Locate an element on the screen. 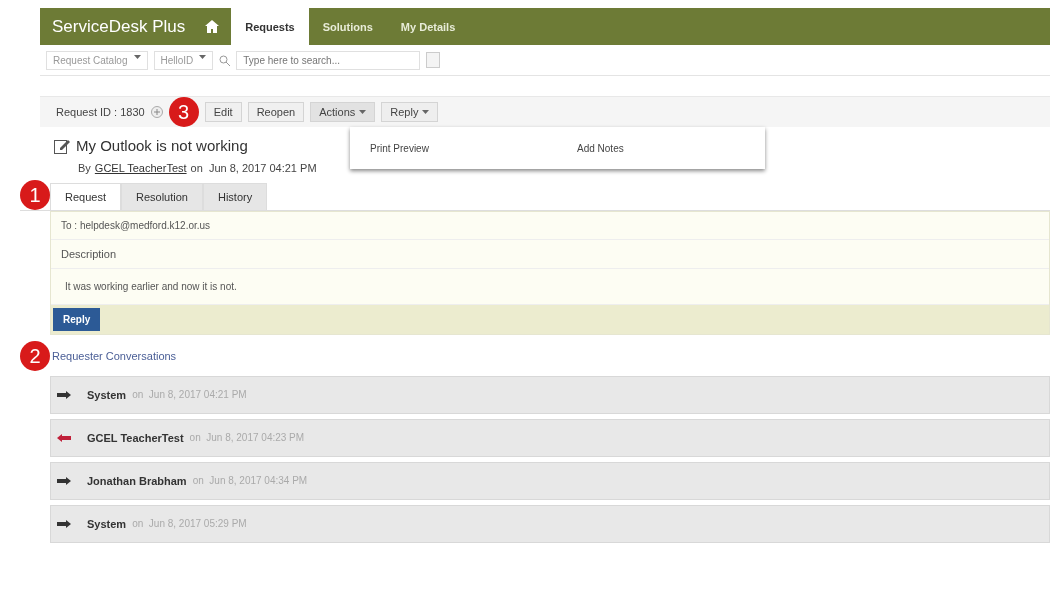 This screenshot has width=1050, height=598. conversation-date: on Jun 8, 2017 04:23 PM is located at coordinates (247, 438).